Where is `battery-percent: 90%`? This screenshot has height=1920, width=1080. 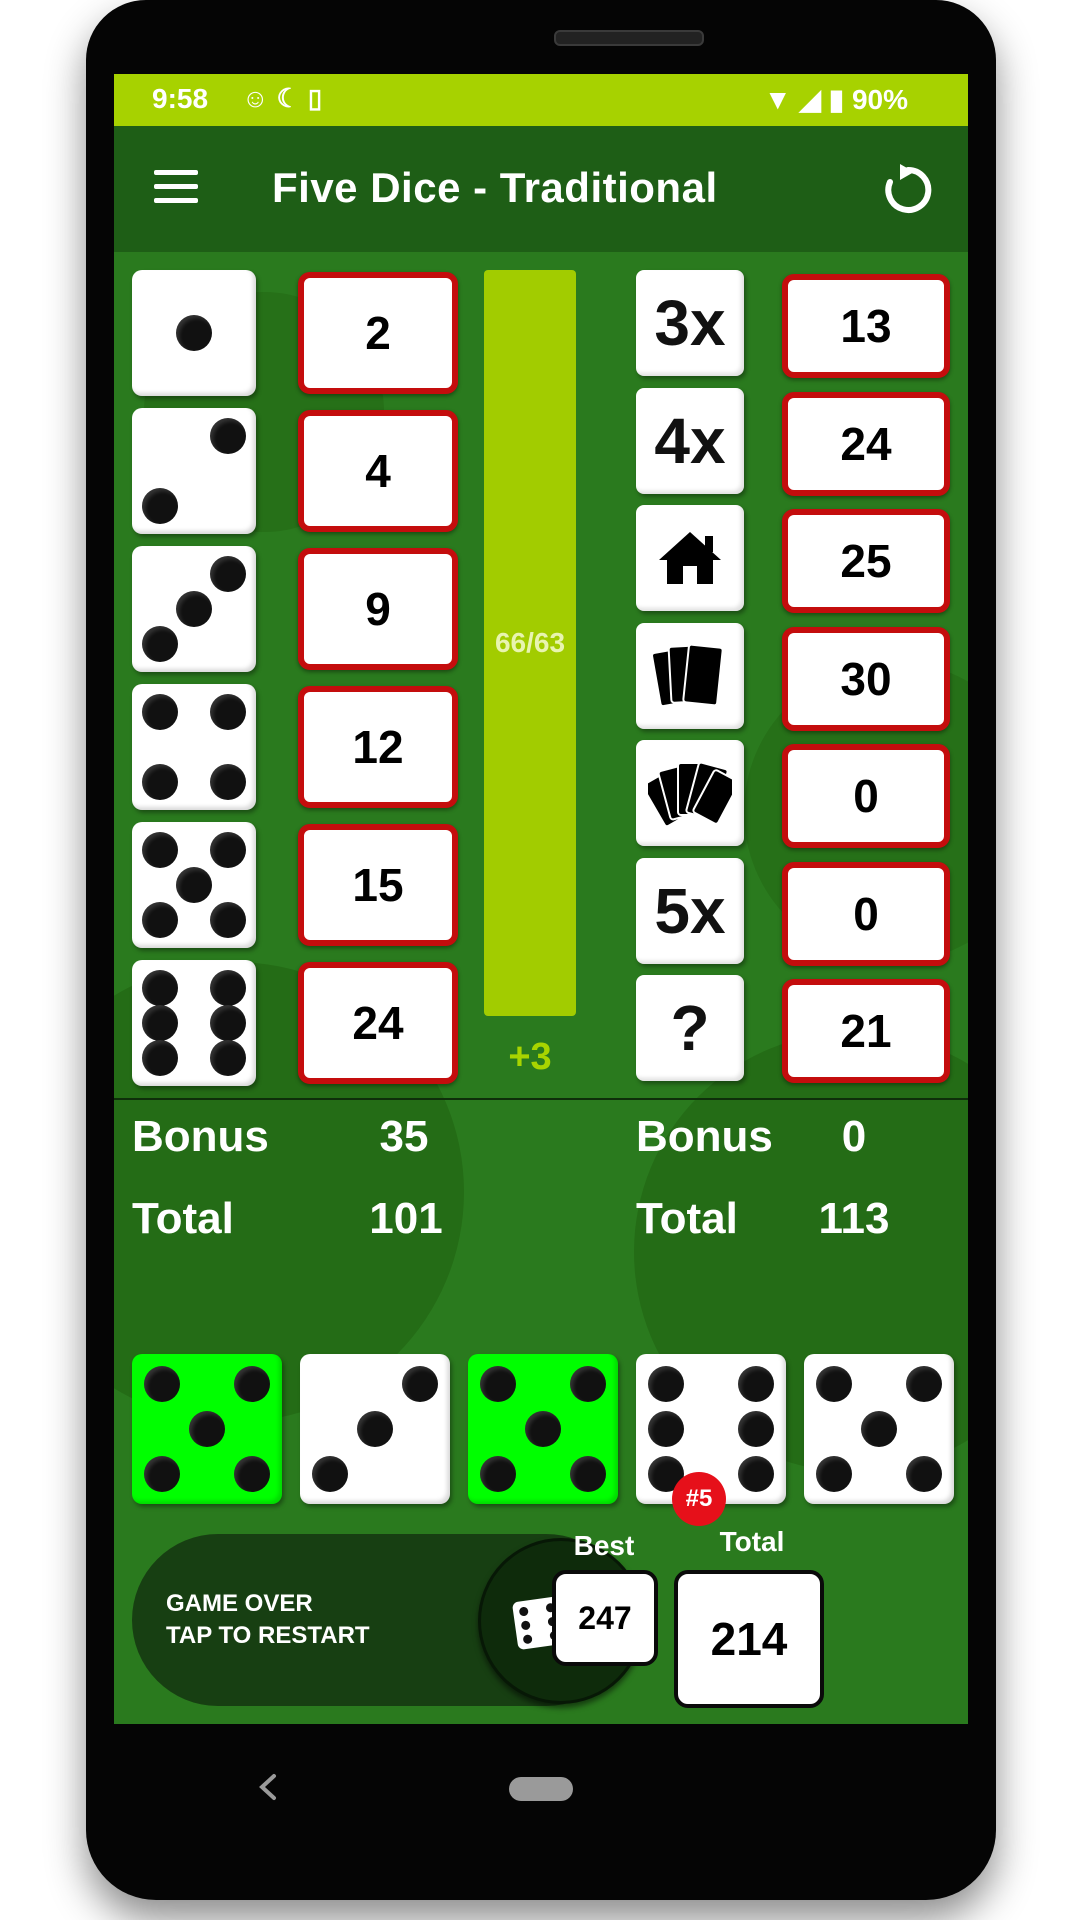
battery-percent: 90% is located at coordinates (879, 99).